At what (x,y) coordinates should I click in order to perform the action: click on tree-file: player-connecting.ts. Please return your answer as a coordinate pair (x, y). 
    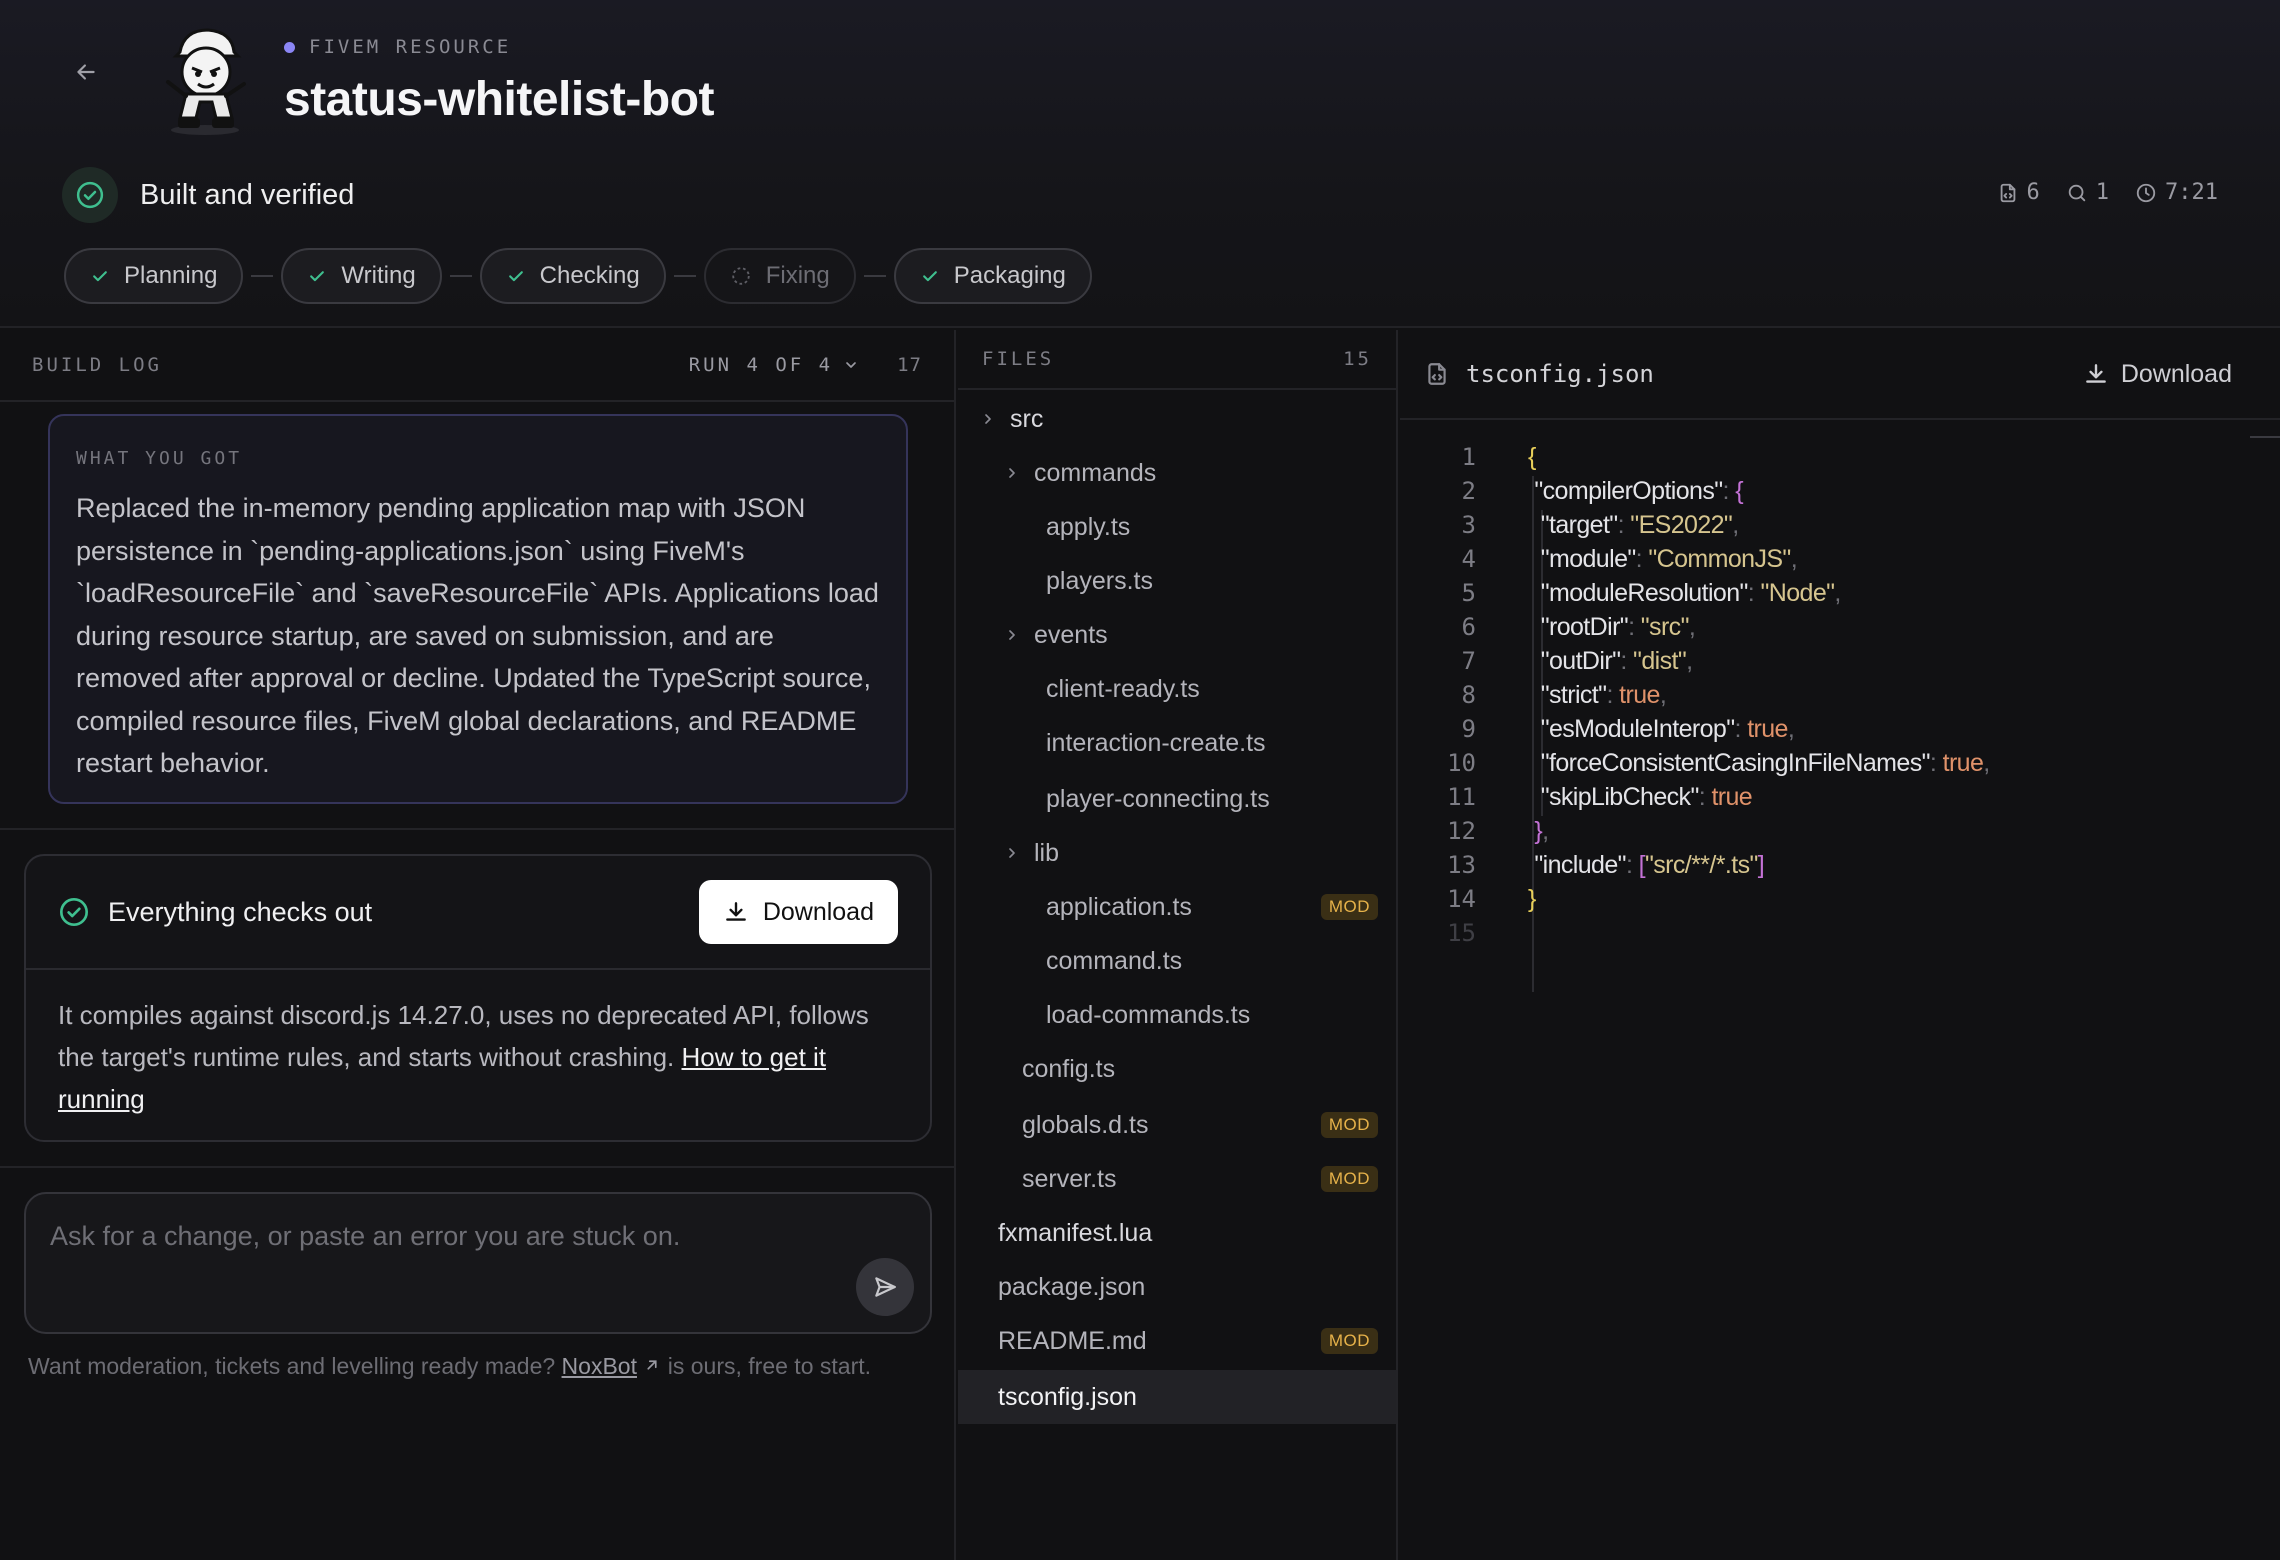
    Looking at the image, I should click on (1177, 799).